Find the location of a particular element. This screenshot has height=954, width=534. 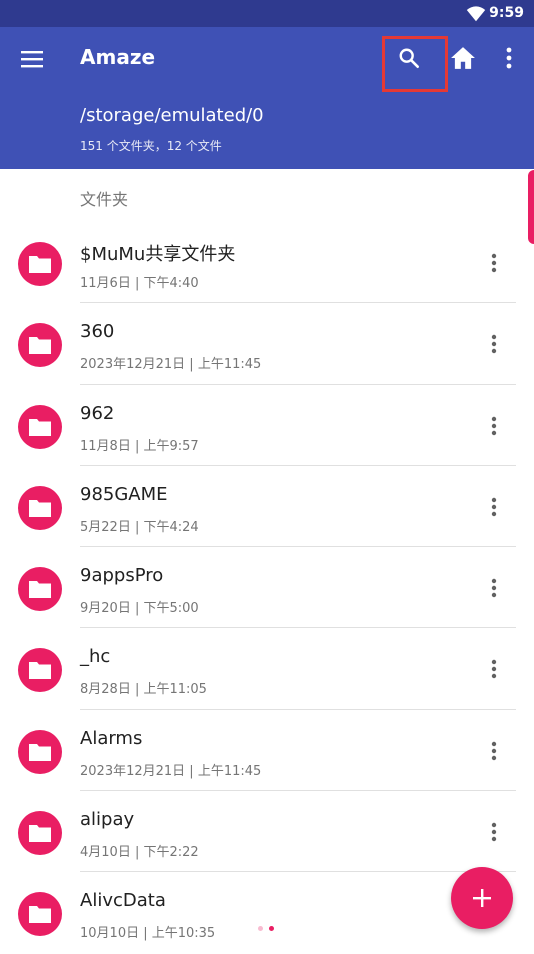

page-dot-inactive is located at coordinates (260, 928).